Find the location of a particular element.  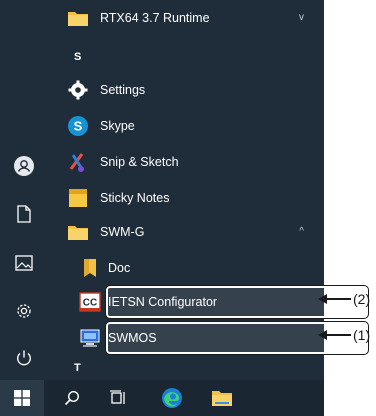

task-view-icon is located at coordinates (118, 398).